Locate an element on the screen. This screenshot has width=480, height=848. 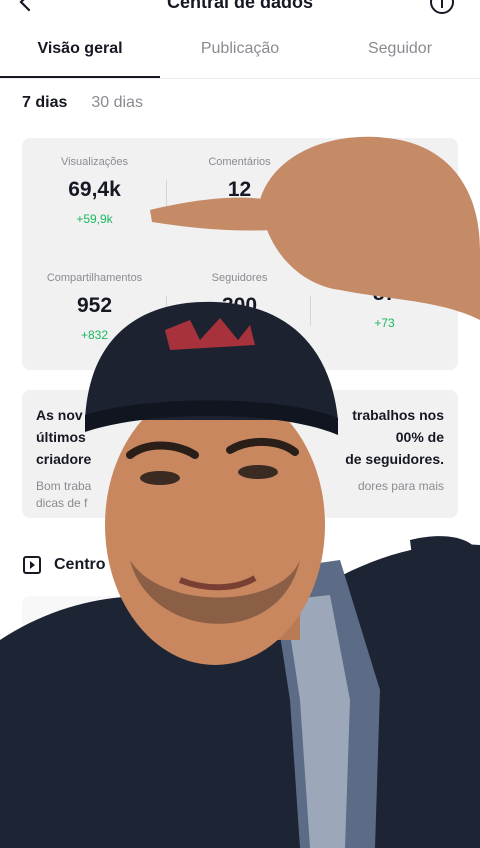
insight-fragment: 00% de is located at coordinates (419, 437).